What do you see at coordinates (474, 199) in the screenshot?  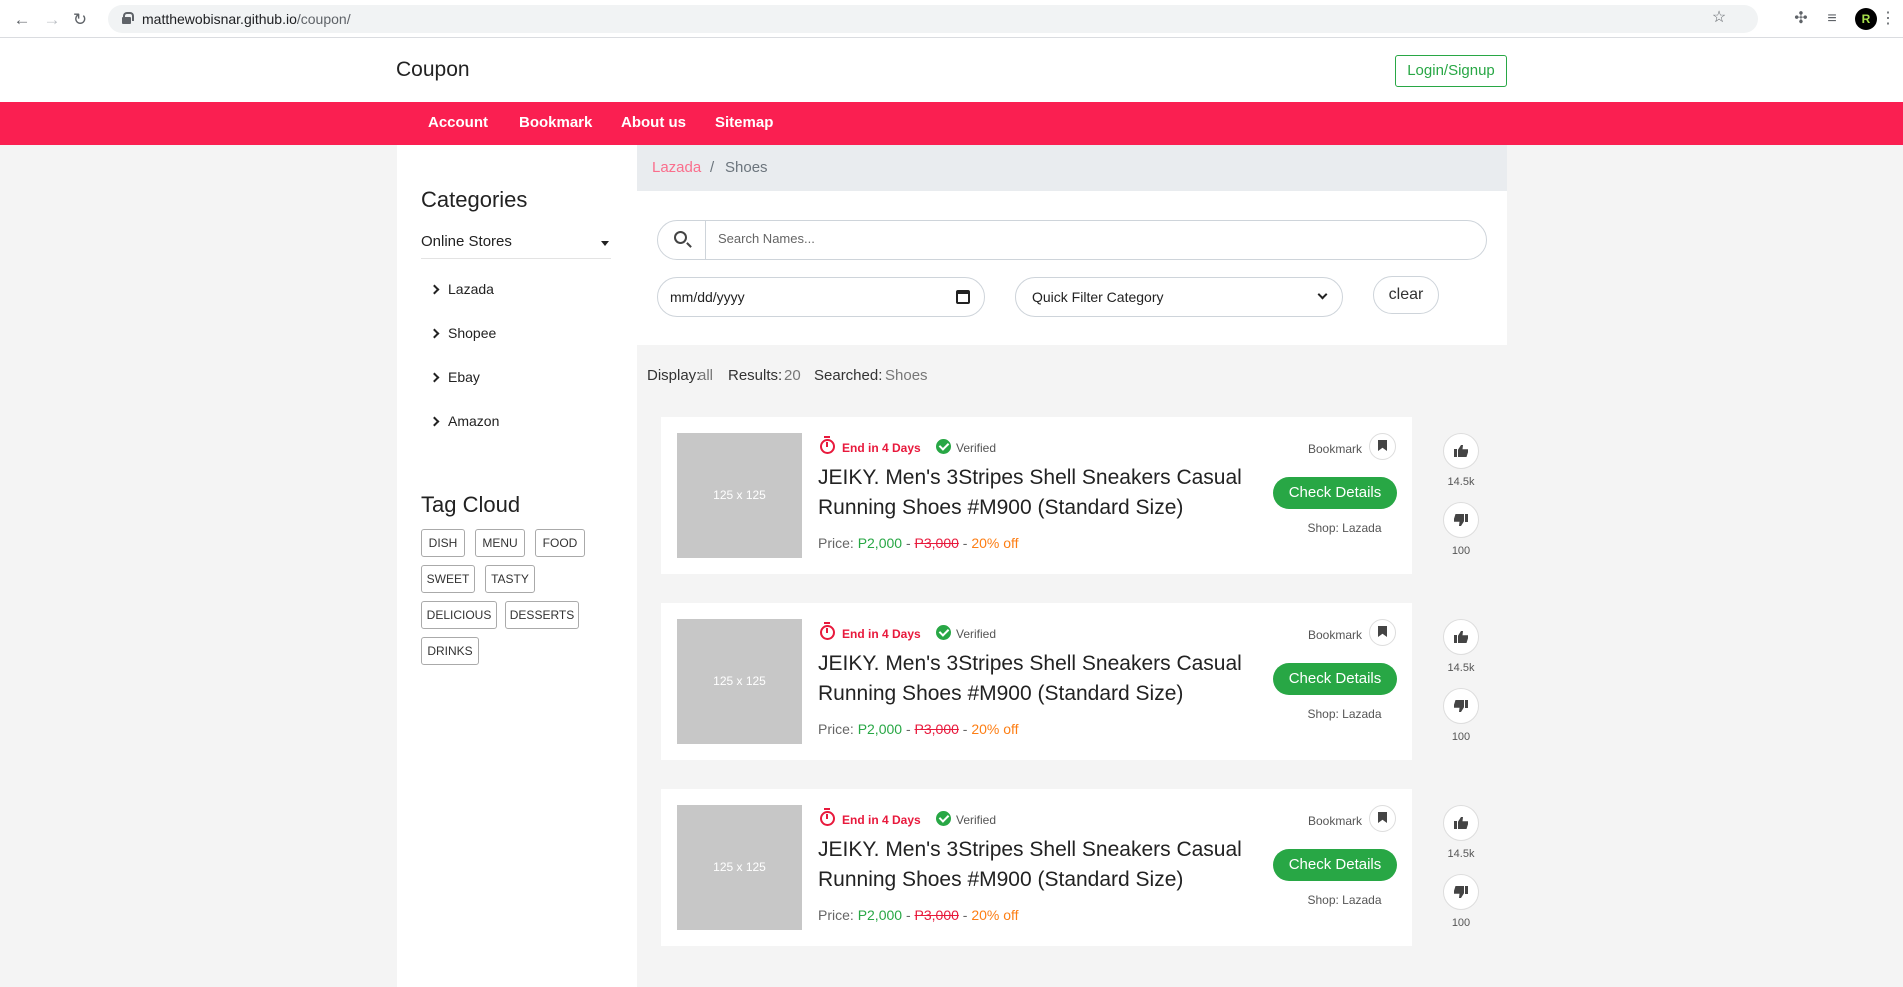 I see `categories-title: Categories` at bounding box center [474, 199].